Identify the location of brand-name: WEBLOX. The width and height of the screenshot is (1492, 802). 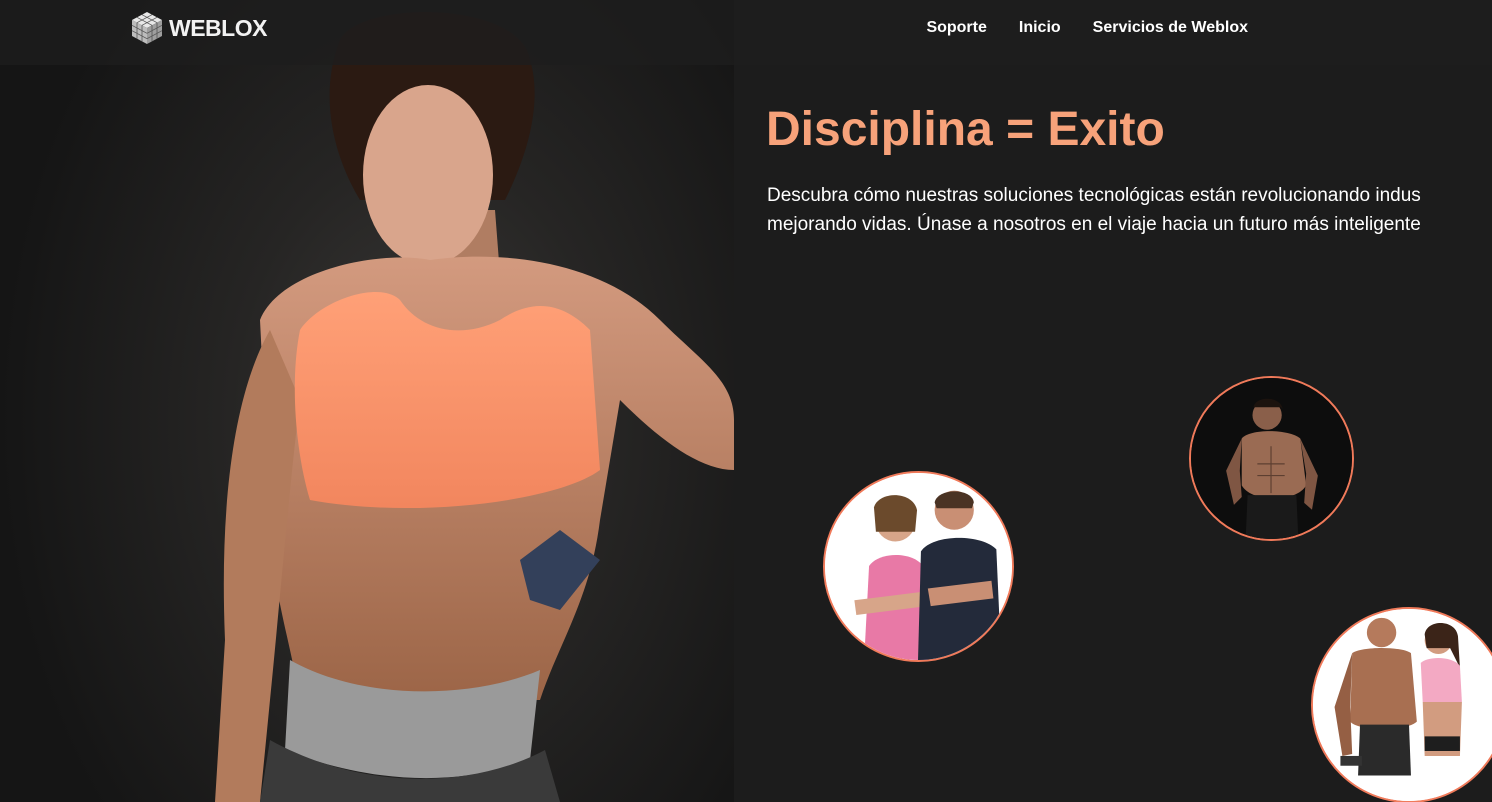
(218, 27).